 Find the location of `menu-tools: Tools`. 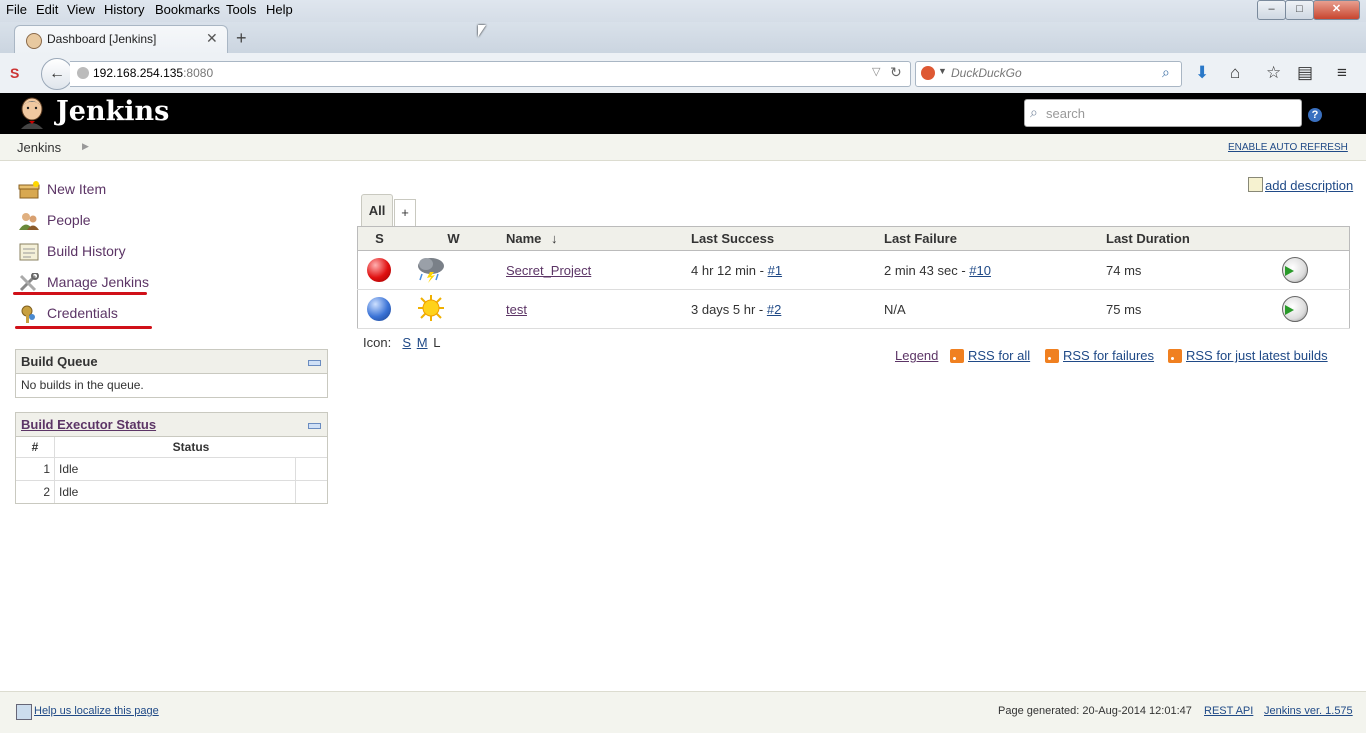

menu-tools: Tools is located at coordinates (241, 9).